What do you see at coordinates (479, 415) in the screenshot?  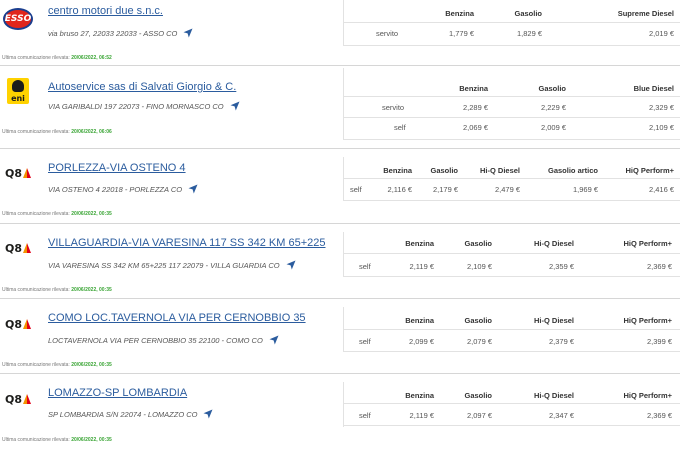 I see `price-value: 2,097 €` at bounding box center [479, 415].